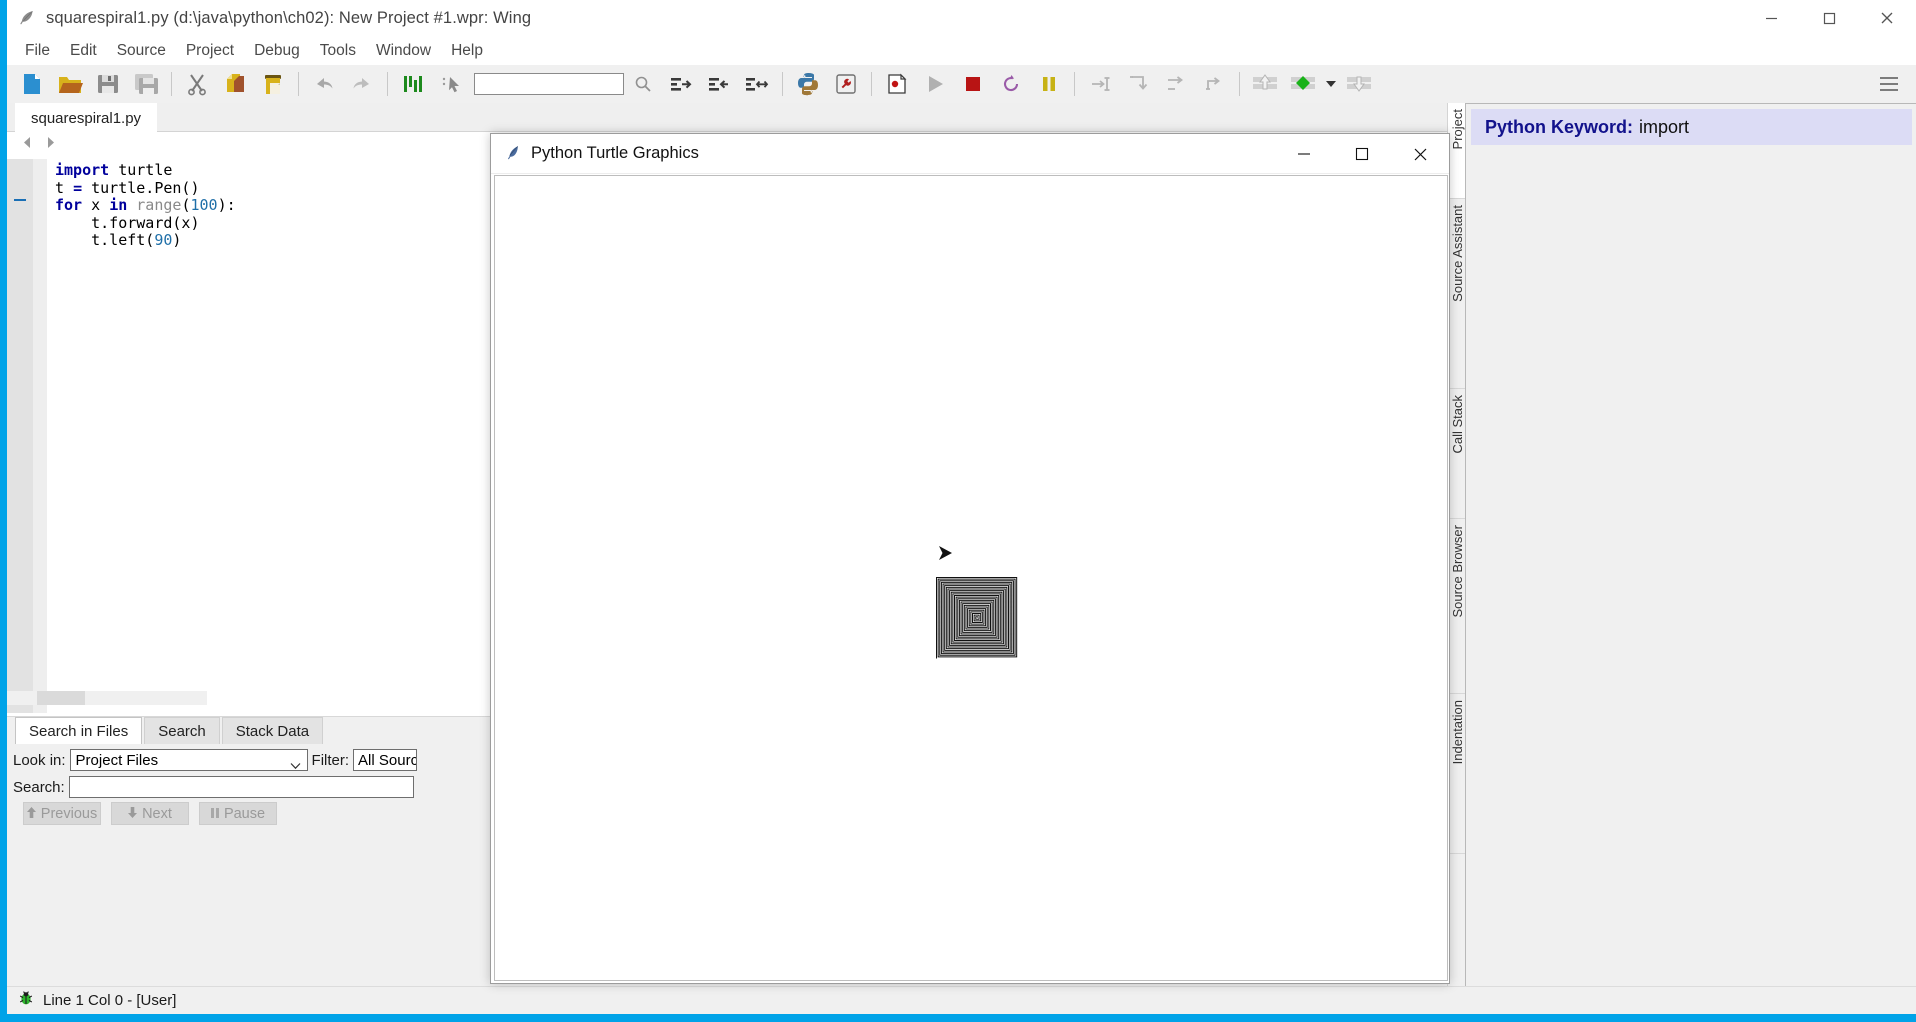 The height and width of the screenshot is (1022, 1916). I want to click on fold-gutter, so click(20, 436).